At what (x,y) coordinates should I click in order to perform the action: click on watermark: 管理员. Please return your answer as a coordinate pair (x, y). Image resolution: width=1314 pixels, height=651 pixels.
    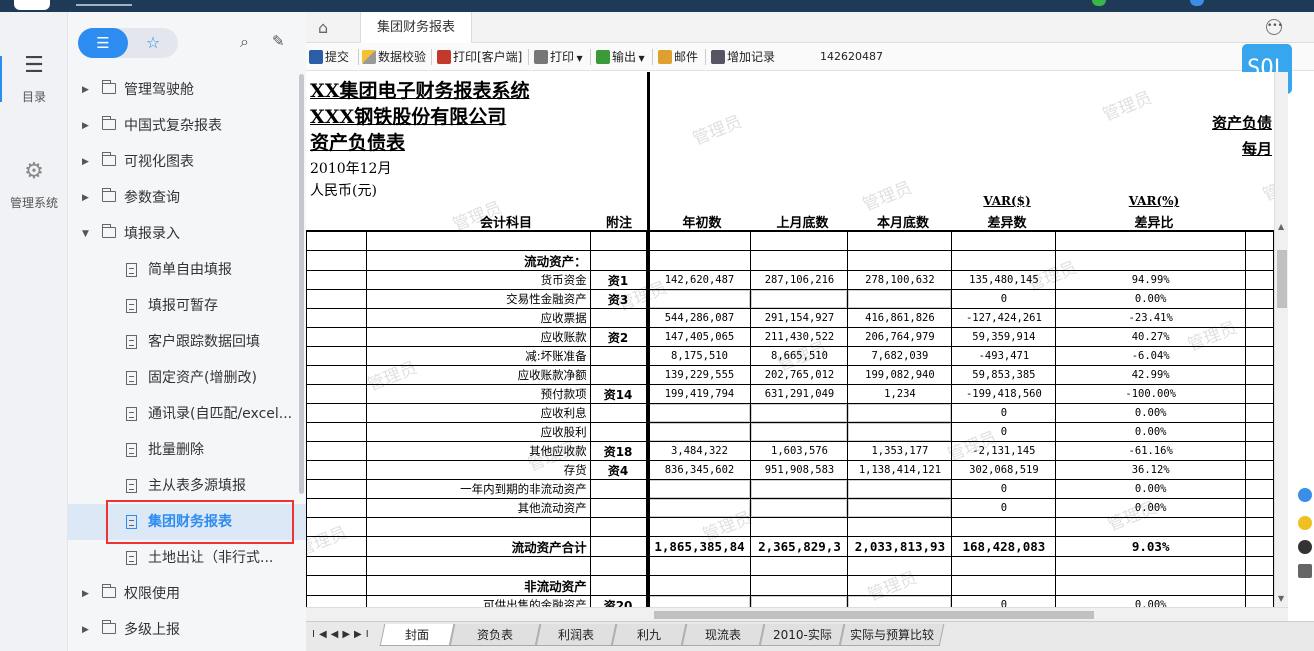
    Looking at the image, I should click on (717, 130).